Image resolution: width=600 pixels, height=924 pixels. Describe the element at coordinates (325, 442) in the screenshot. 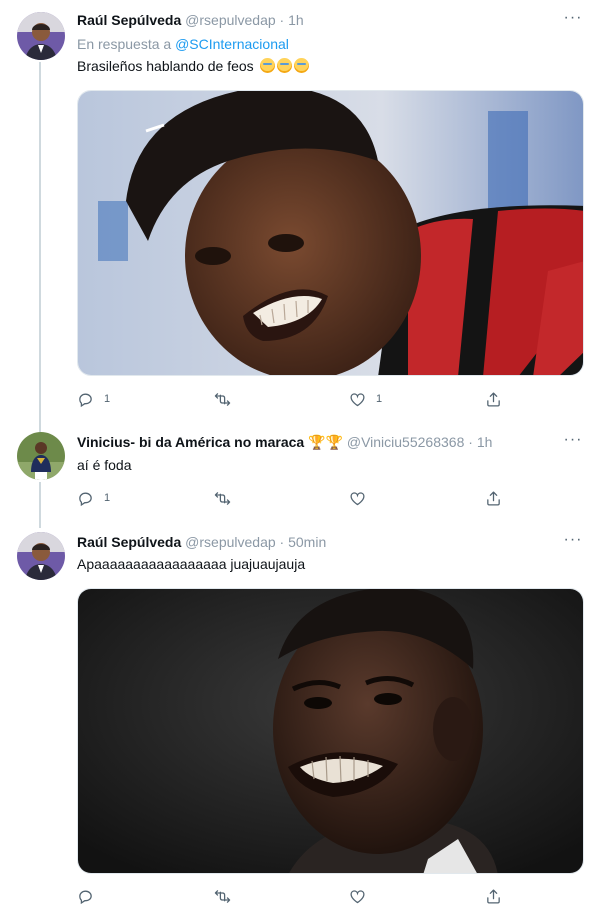

I see `trophy-icon: 🏆🏆` at that location.